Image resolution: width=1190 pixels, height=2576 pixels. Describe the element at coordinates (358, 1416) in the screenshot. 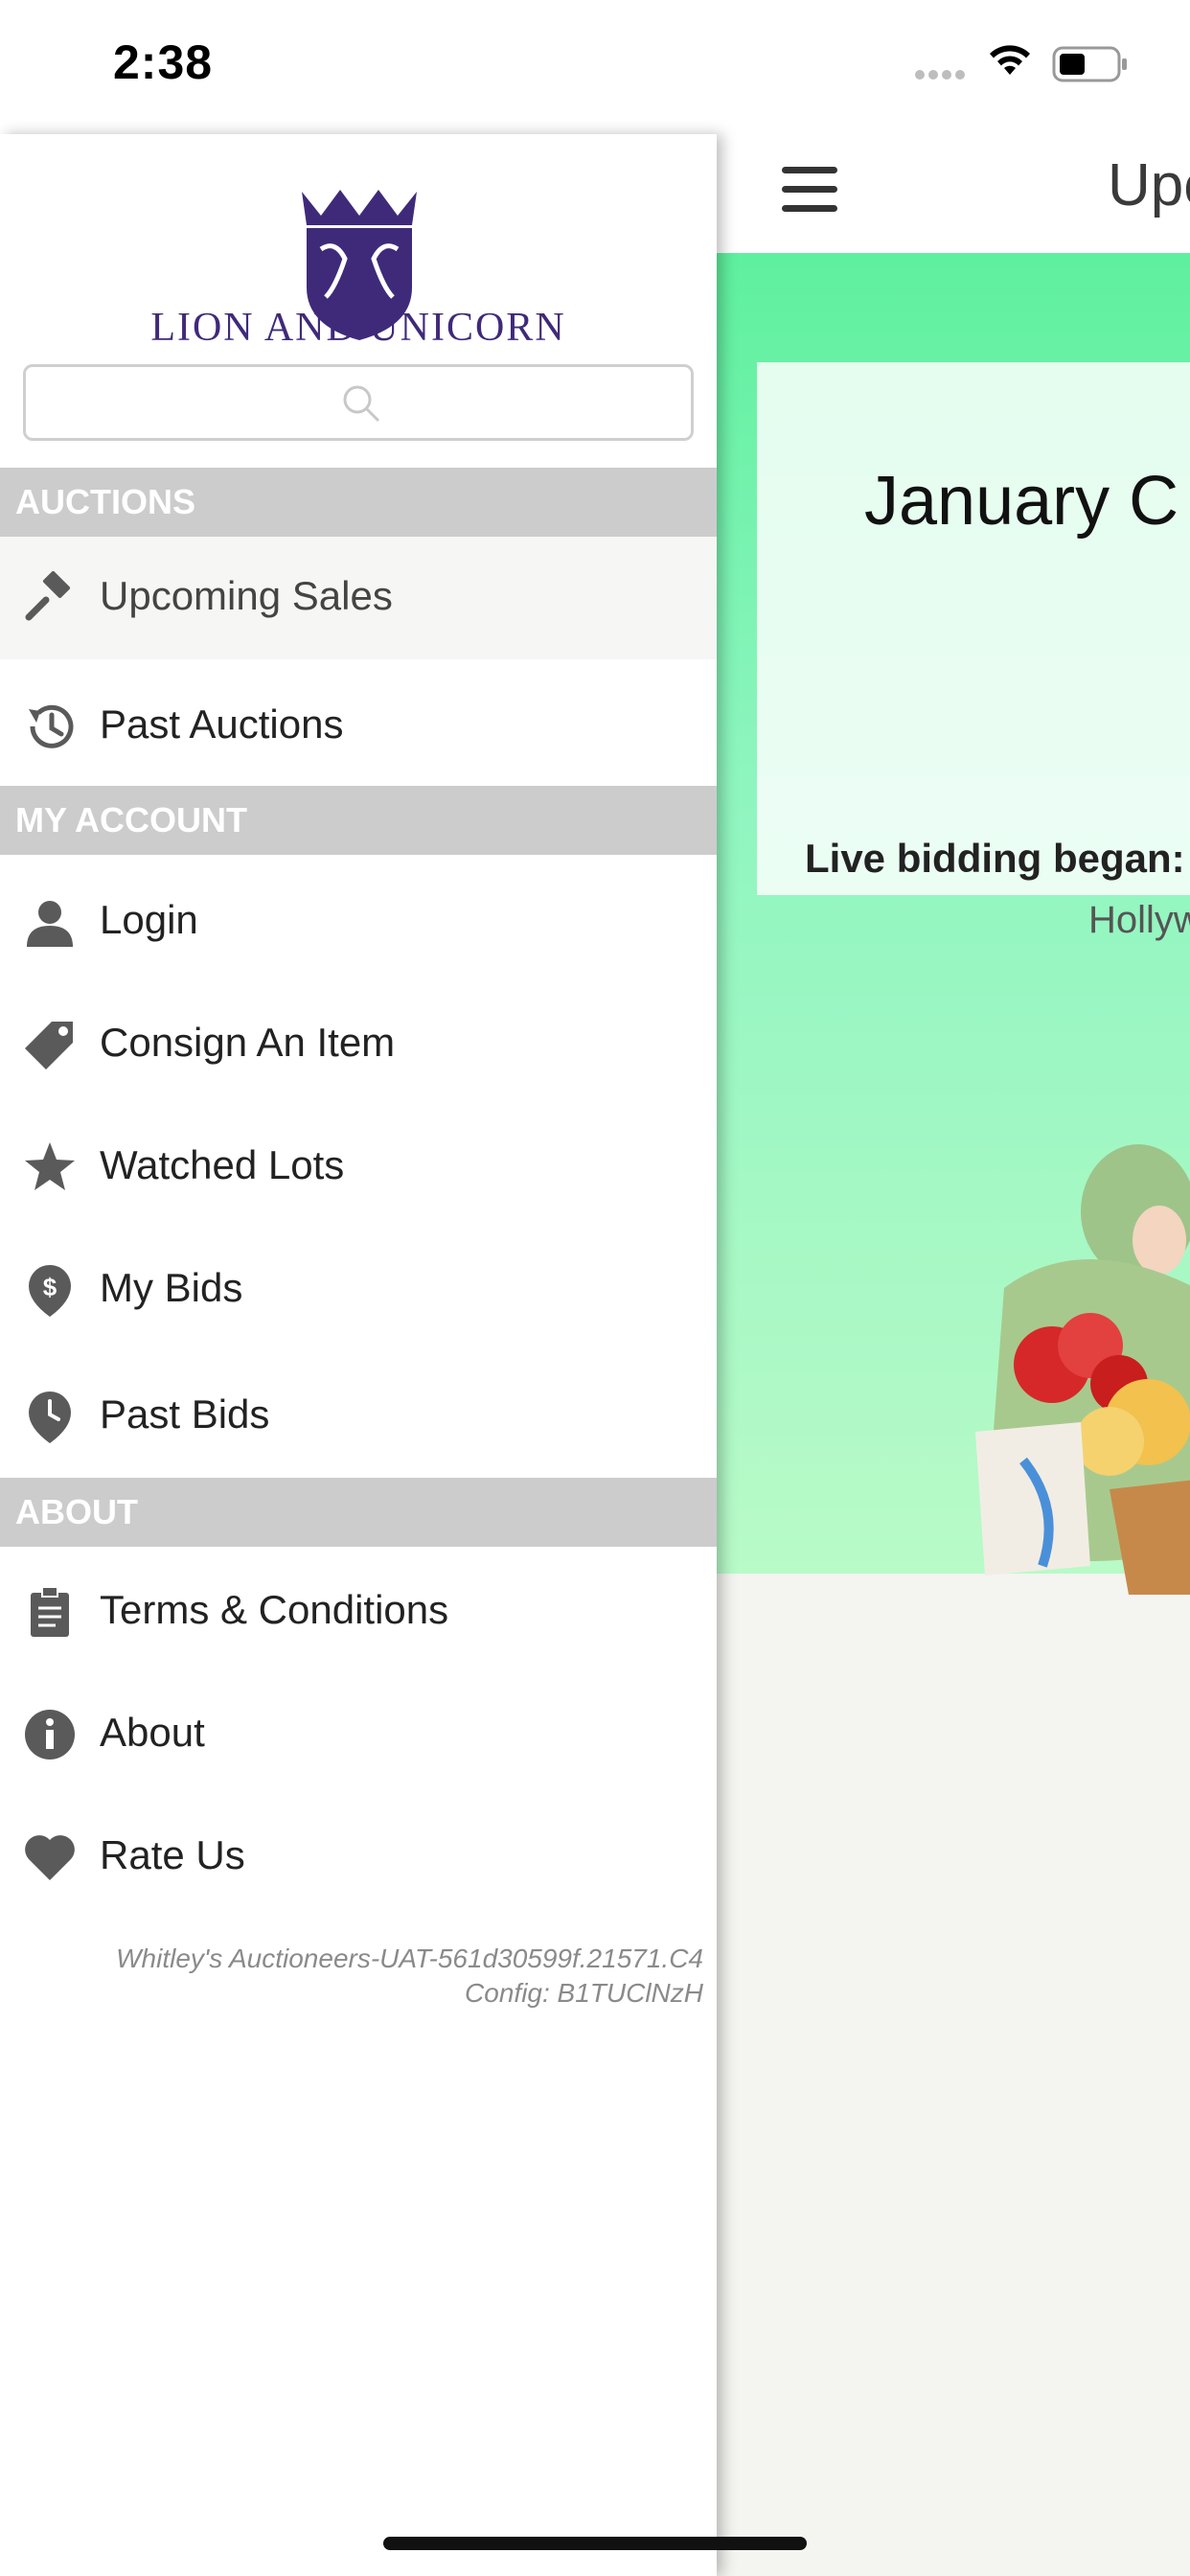

I see `menu-item-past-bids: Past Bids` at that location.